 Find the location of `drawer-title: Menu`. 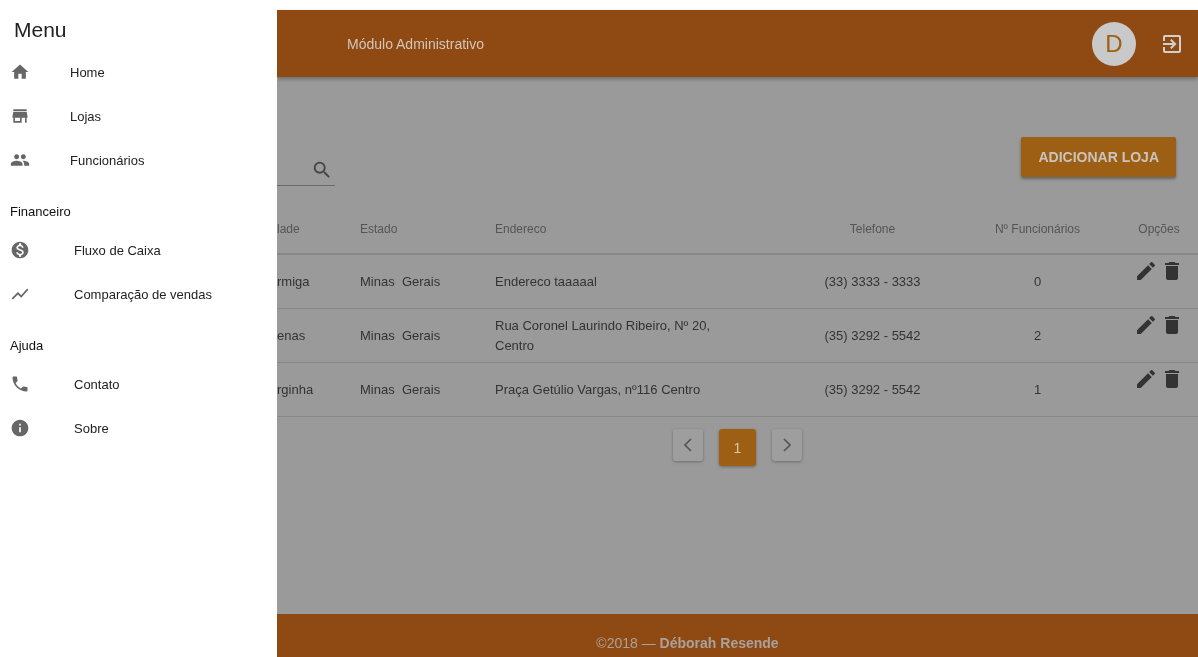

drawer-title: Menu is located at coordinates (40, 30).